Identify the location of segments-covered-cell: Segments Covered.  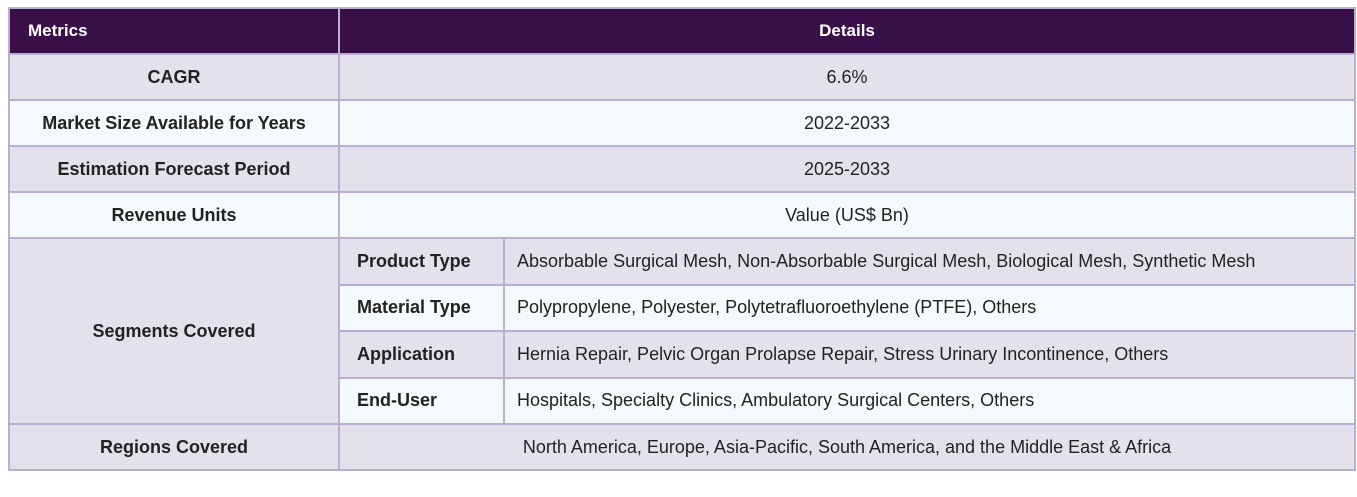
(174, 331).